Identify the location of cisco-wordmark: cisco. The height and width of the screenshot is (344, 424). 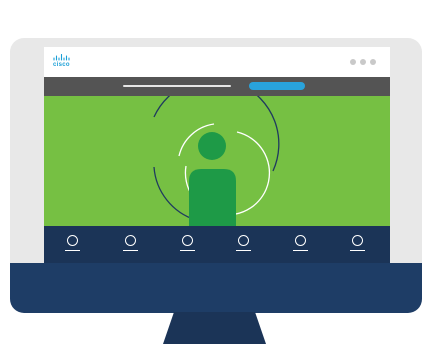
(61, 65).